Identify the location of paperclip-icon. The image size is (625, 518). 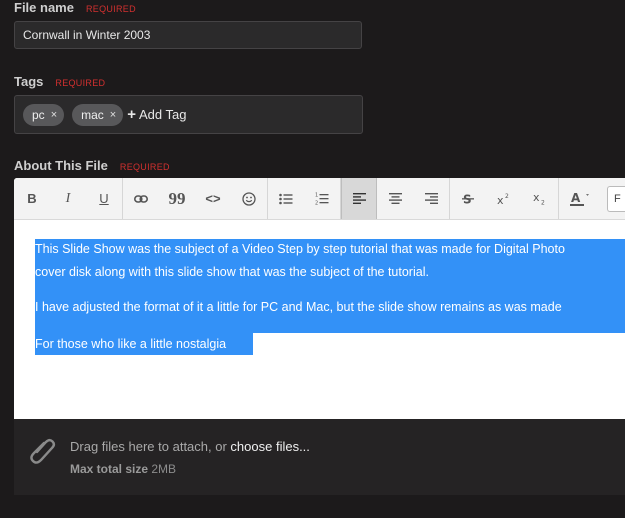
(43, 451).